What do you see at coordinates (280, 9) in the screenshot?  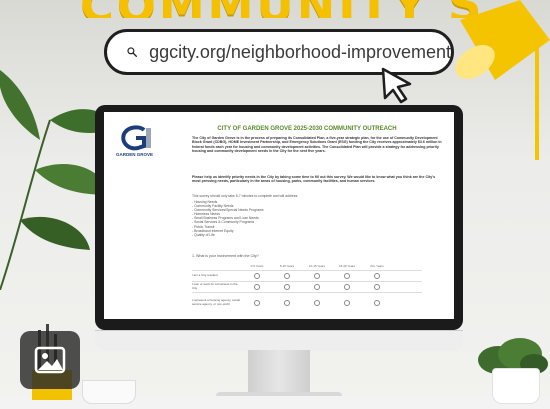 I see `banner-headline: COMMUNITY SURVEY` at bounding box center [280, 9].